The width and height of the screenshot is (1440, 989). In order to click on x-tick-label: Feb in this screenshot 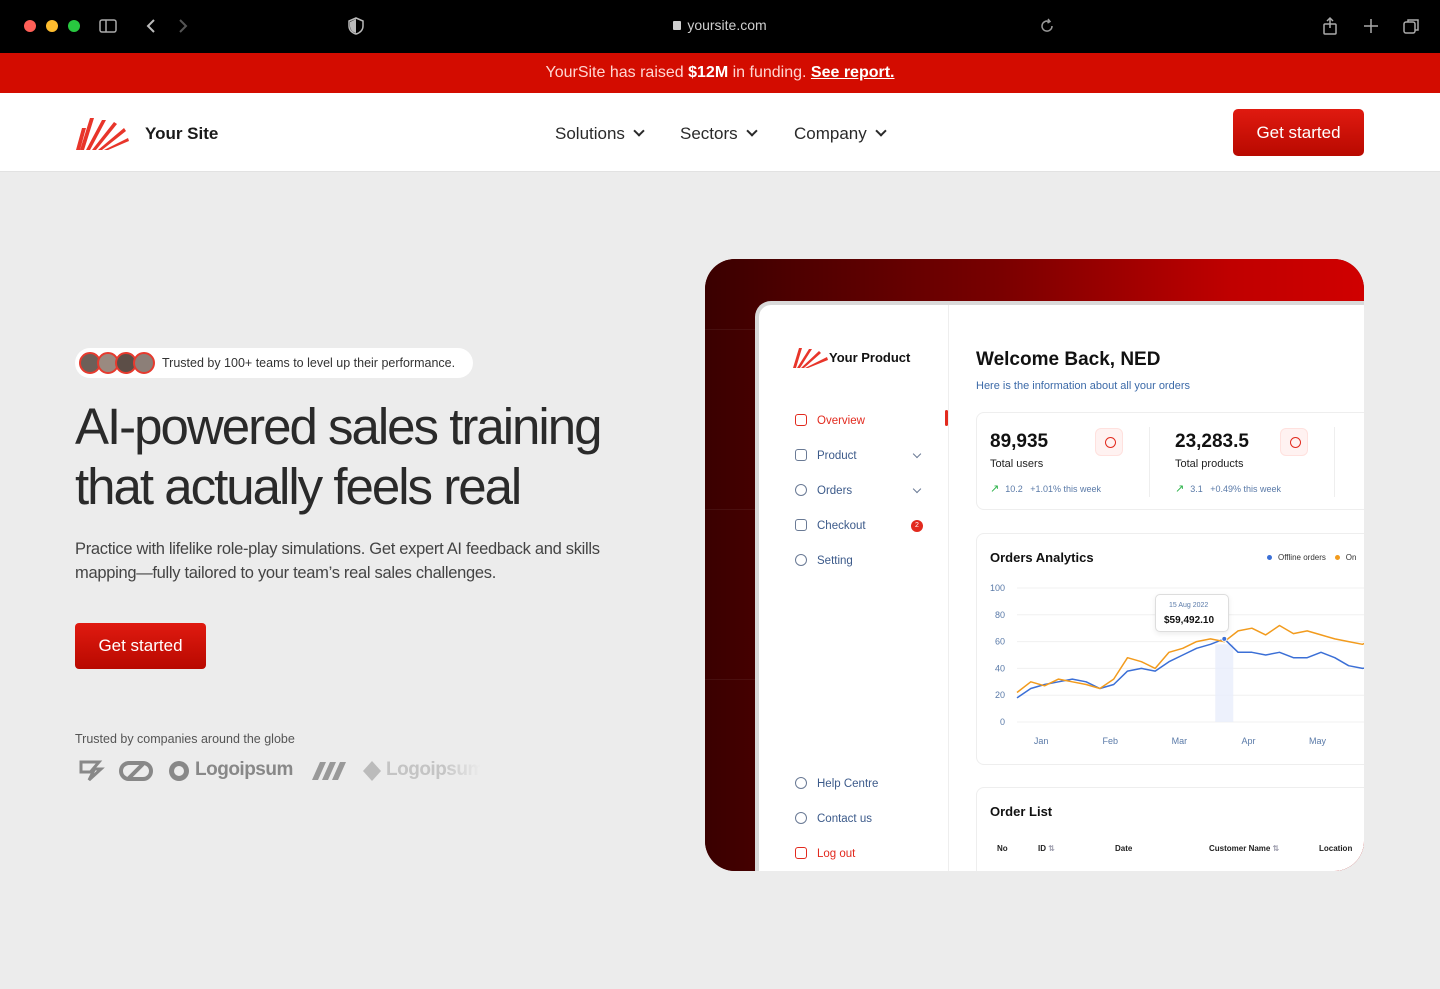, I will do `click(1111, 741)`.